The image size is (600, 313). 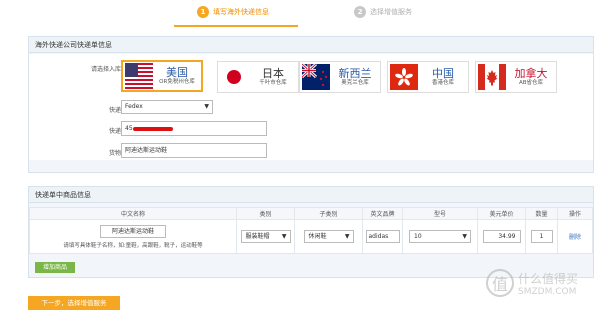 What do you see at coordinates (328, 213) in the screenshot?
I see `col-header-subcategory: 子类别` at bounding box center [328, 213].